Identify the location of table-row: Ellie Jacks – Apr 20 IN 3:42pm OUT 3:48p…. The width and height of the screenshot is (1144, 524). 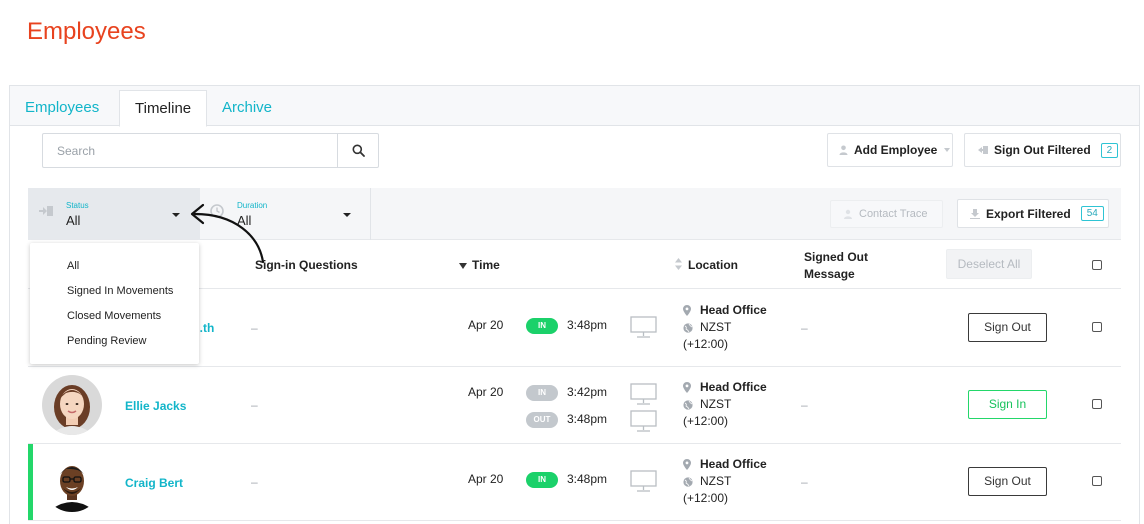
(574, 405).